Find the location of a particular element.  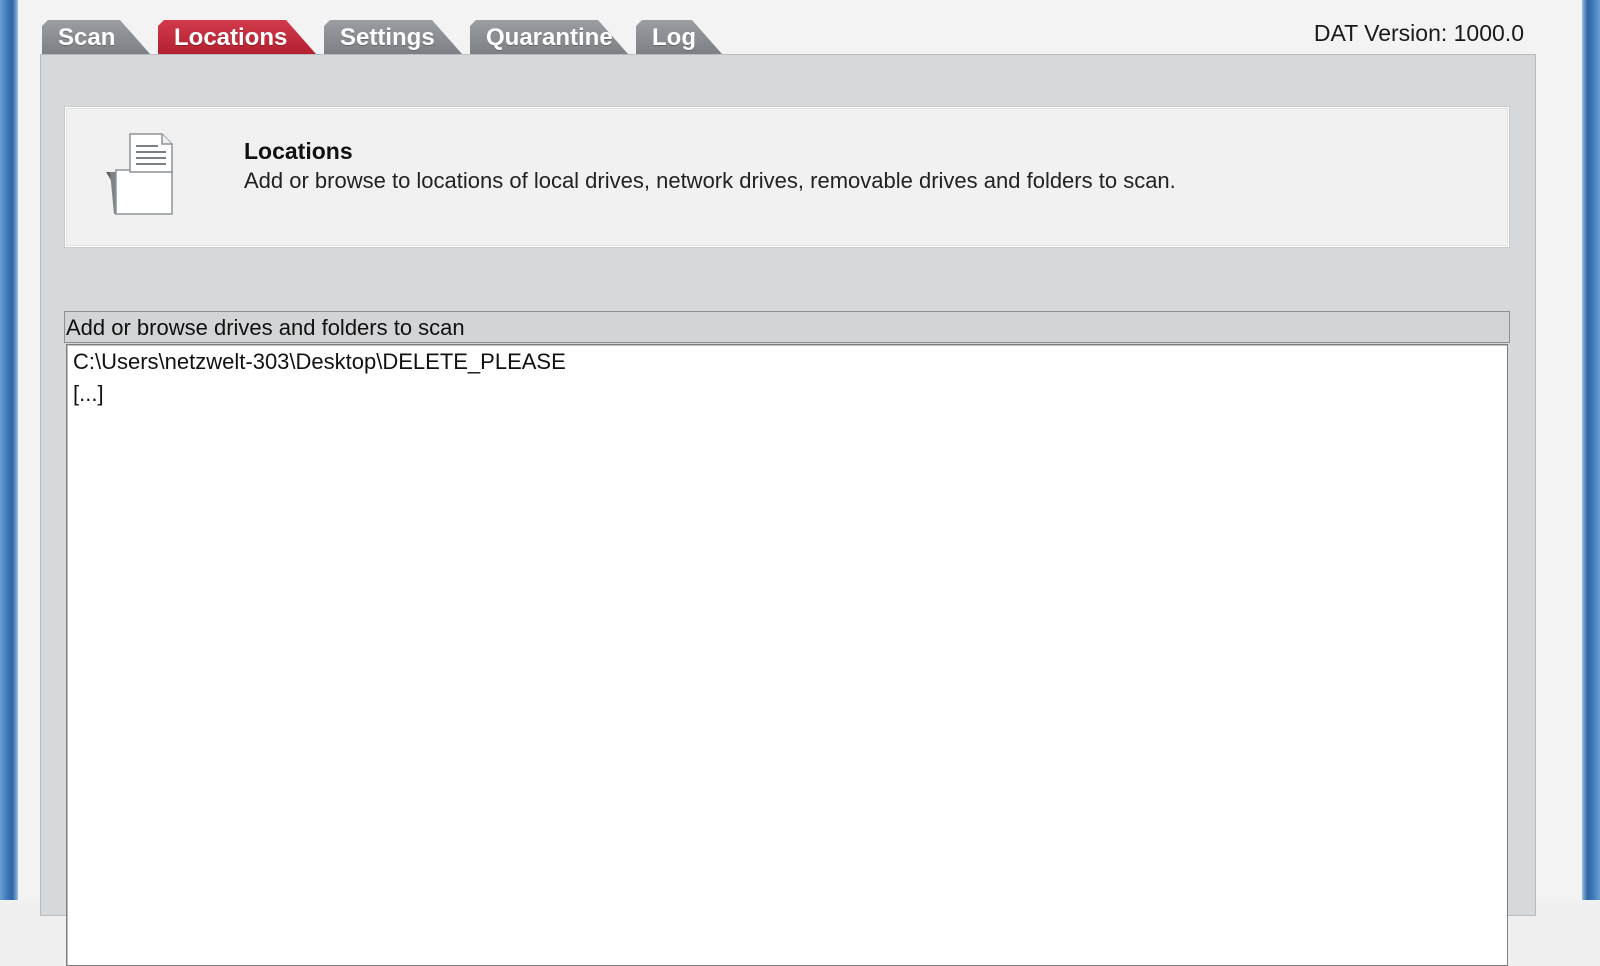

list-item: [...] is located at coordinates (88, 394).